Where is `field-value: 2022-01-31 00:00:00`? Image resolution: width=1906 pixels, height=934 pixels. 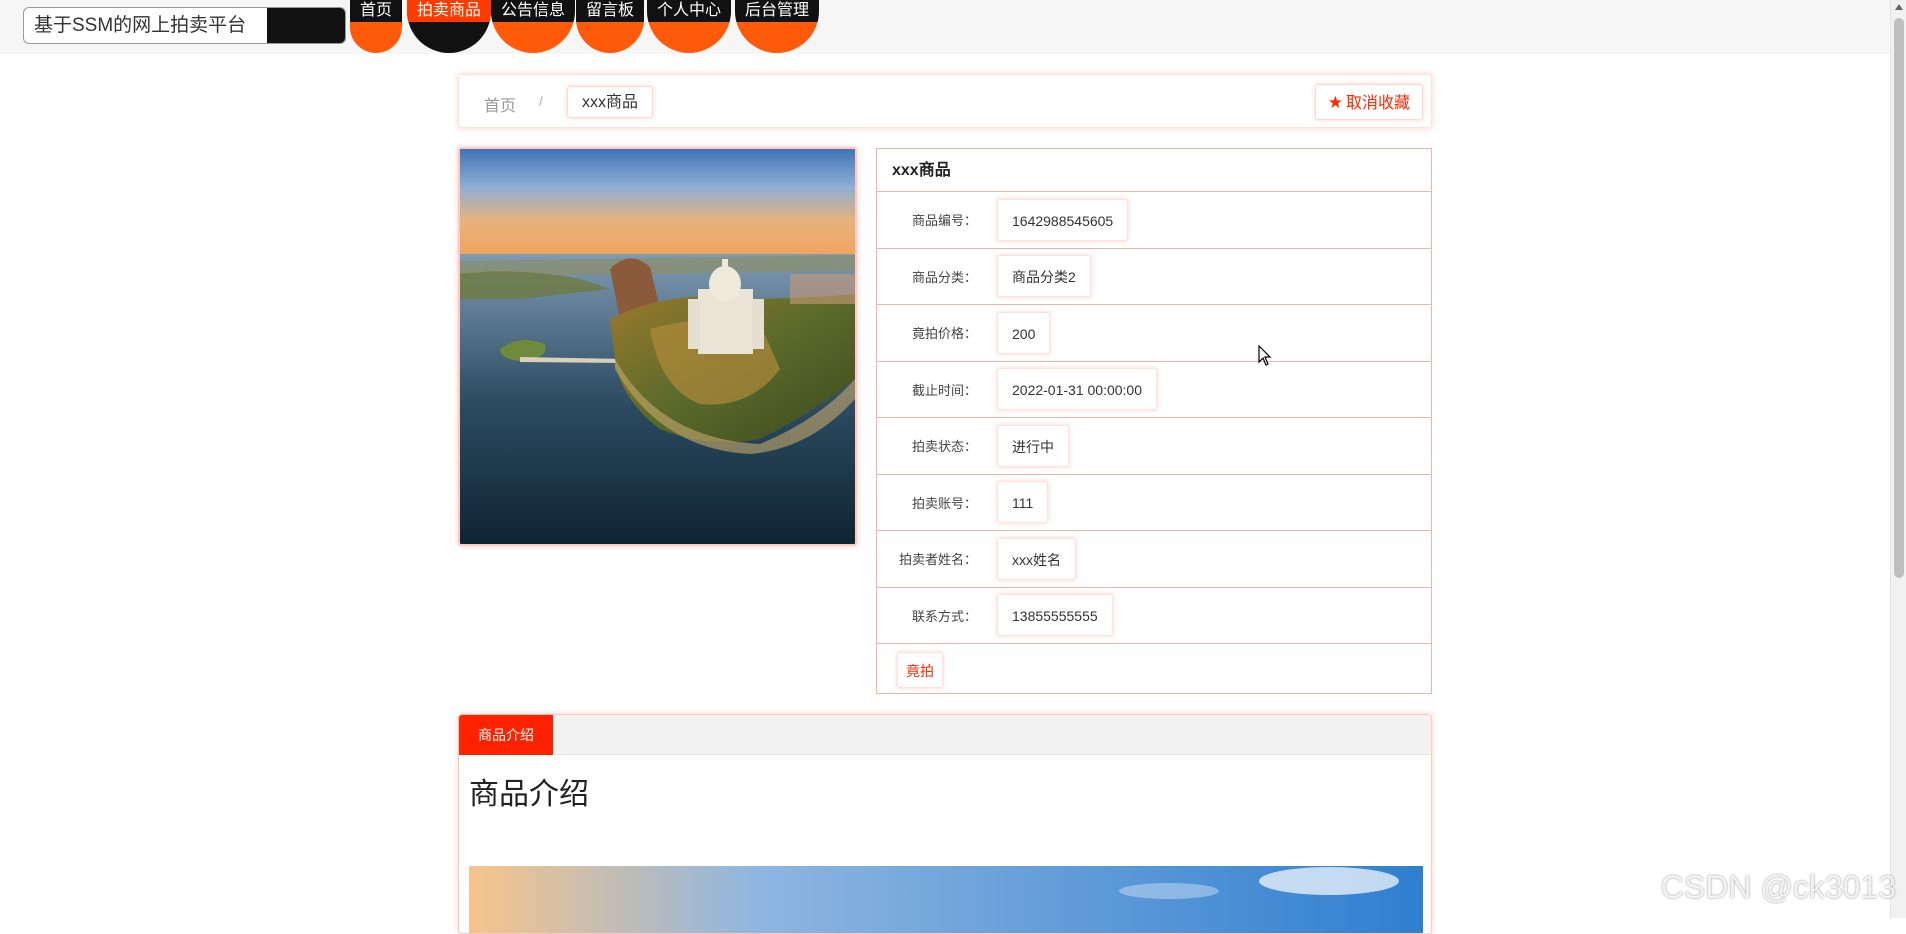
field-value: 2022-01-31 00:00:00 is located at coordinates (1077, 389).